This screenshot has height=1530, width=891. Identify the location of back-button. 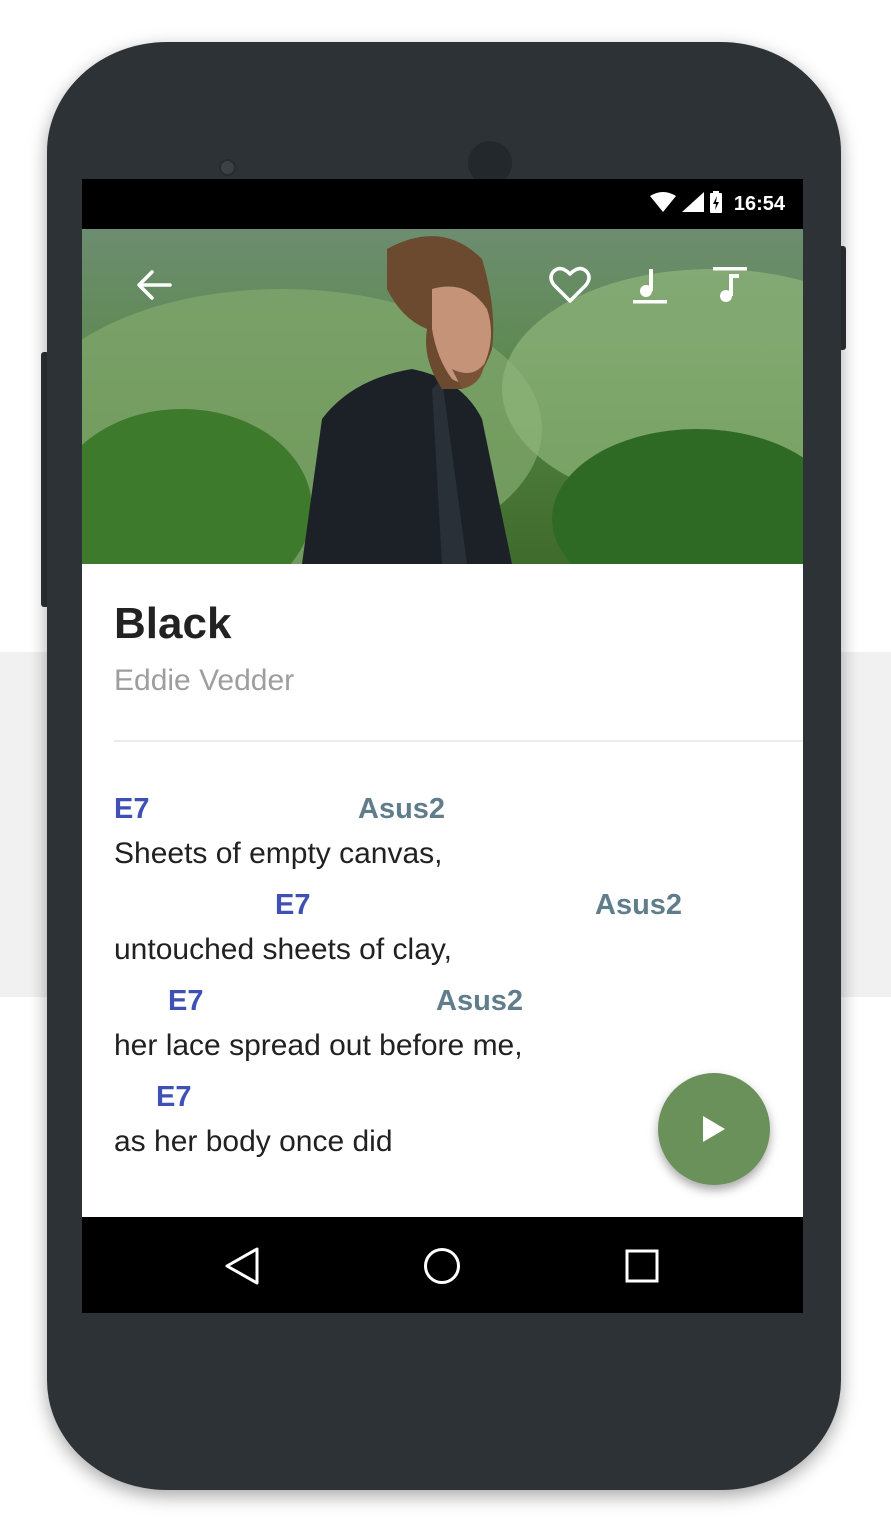
(154, 285).